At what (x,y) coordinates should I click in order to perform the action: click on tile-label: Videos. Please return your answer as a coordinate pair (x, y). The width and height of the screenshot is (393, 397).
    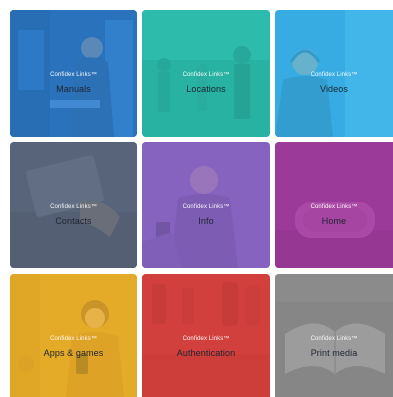
    Looking at the image, I should click on (334, 89).